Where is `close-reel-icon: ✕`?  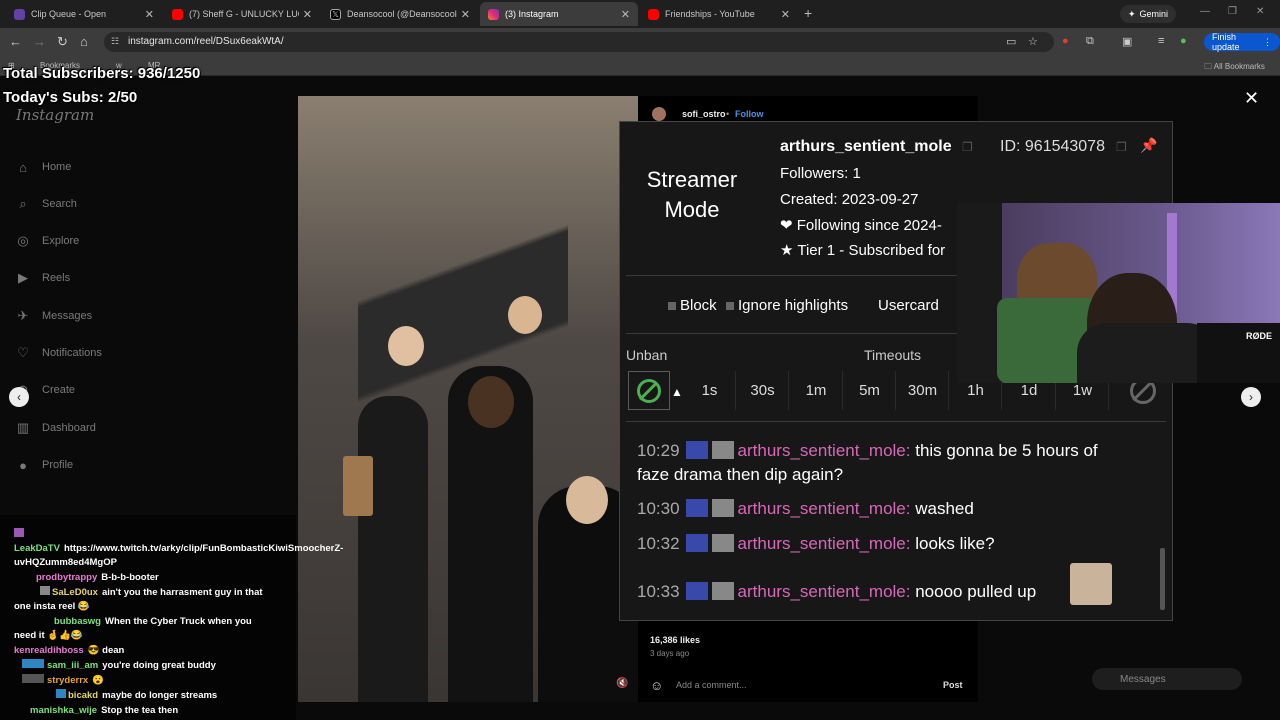 close-reel-icon: ✕ is located at coordinates (1251, 98).